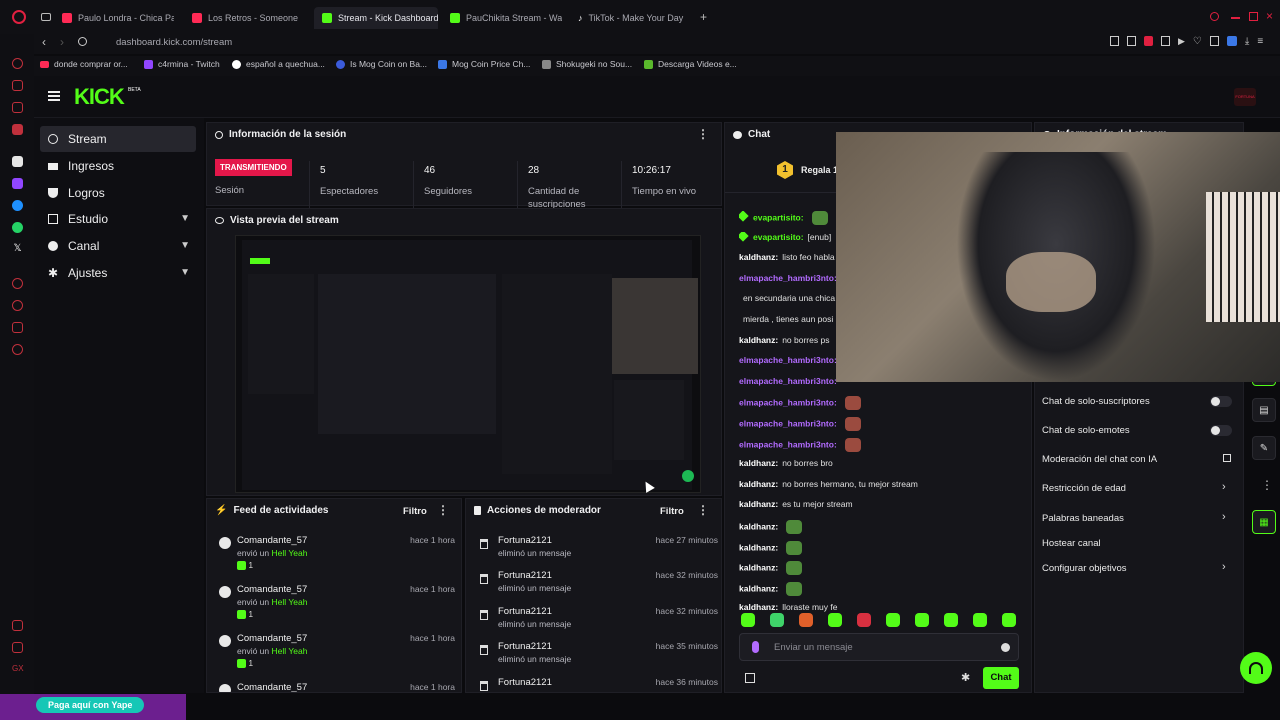 This screenshot has height=720, width=1280. Describe the element at coordinates (17, 227) in the screenshot. I see `whatsapp-icon` at that location.